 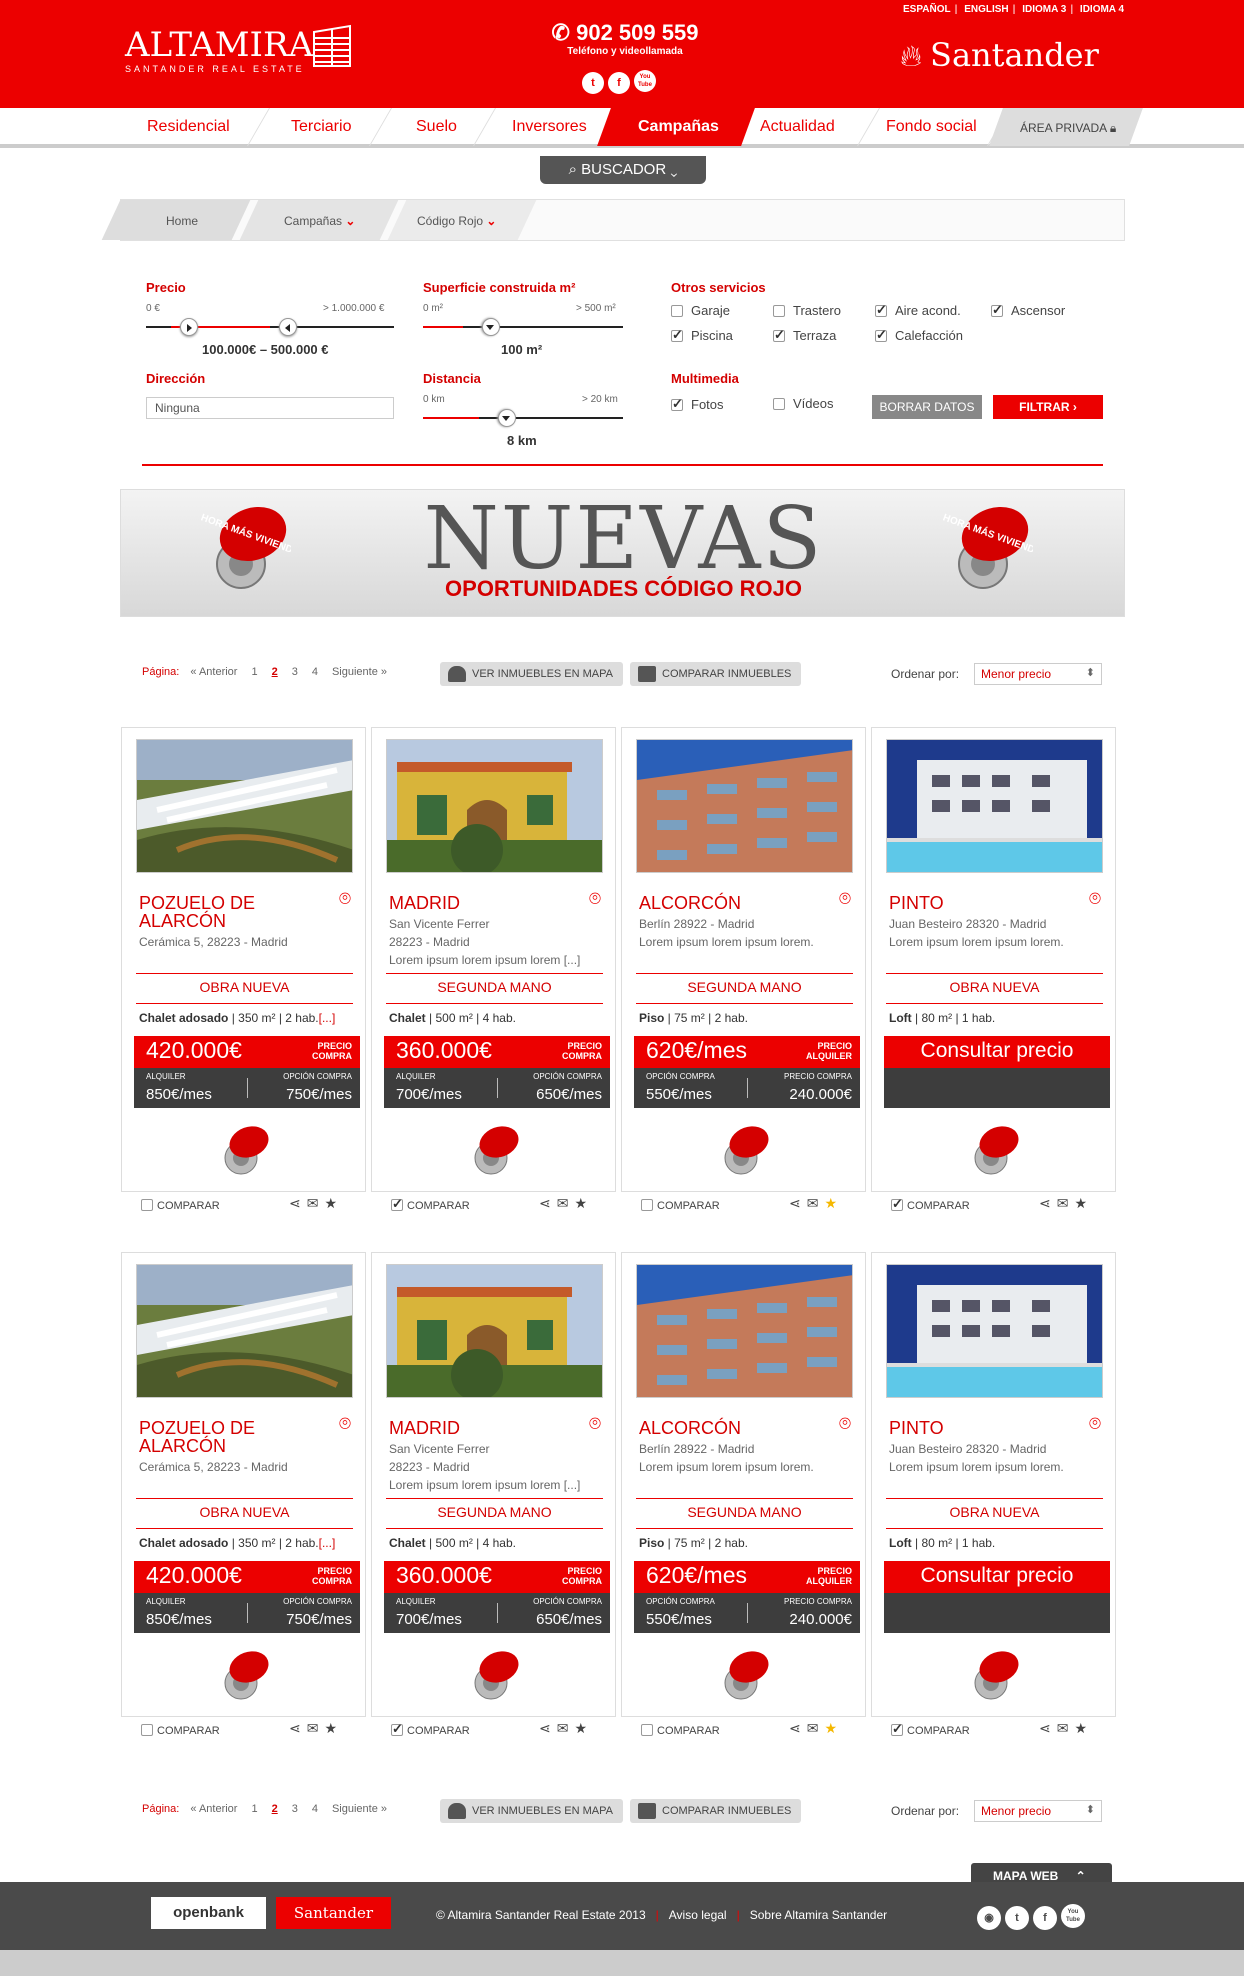 I want to click on pagination-page: 4, so click(x=315, y=672).